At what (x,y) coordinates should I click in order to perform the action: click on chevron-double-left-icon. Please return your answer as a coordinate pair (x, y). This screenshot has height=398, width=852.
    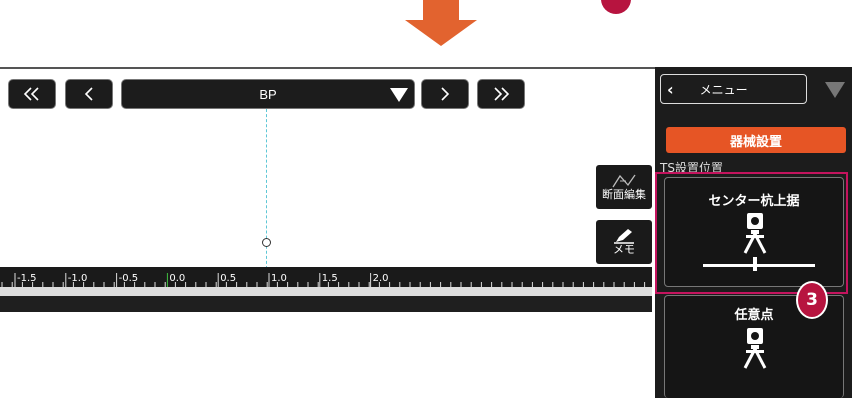
    Looking at the image, I should click on (31, 94).